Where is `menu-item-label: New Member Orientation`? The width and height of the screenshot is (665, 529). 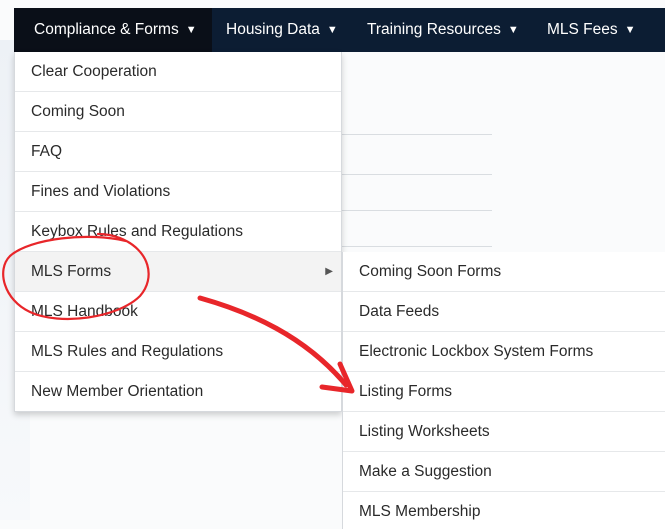 menu-item-label: New Member Orientation is located at coordinates (117, 391).